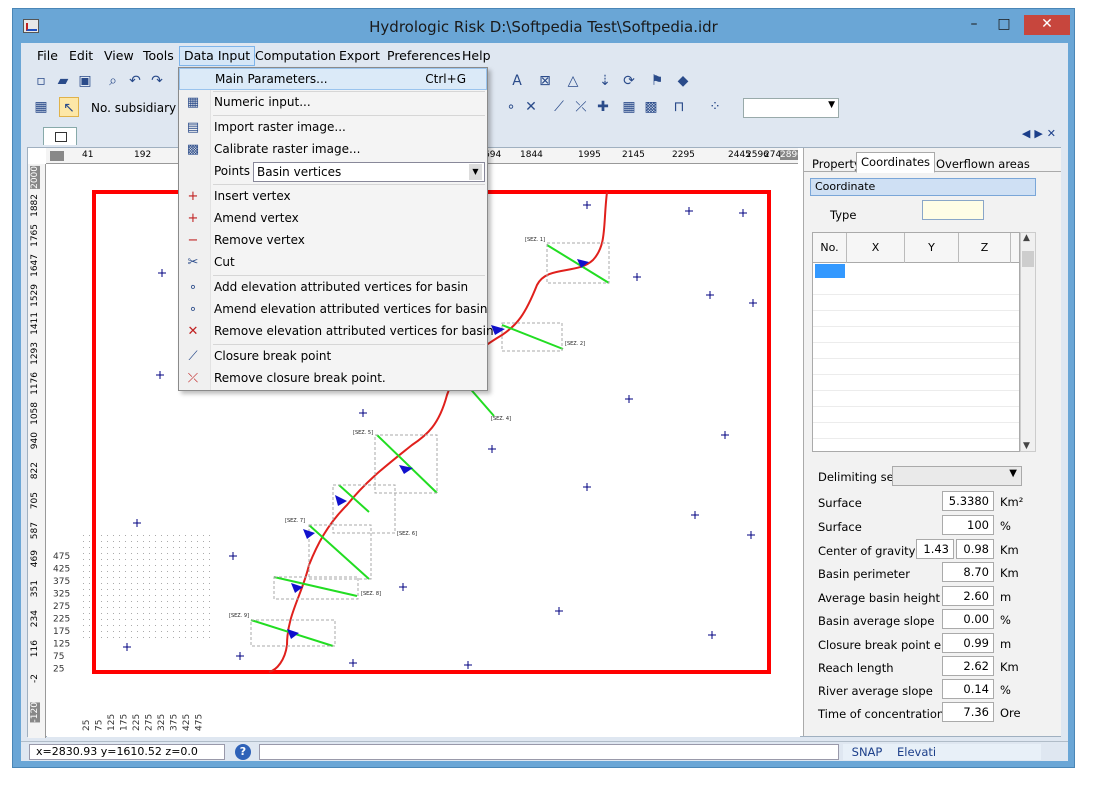 This screenshot has height=786, width=1095. What do you see at coordinates (968, 712) in the screenshot?
I see `prop-value: 7.36` at bounding box center [968, 712].